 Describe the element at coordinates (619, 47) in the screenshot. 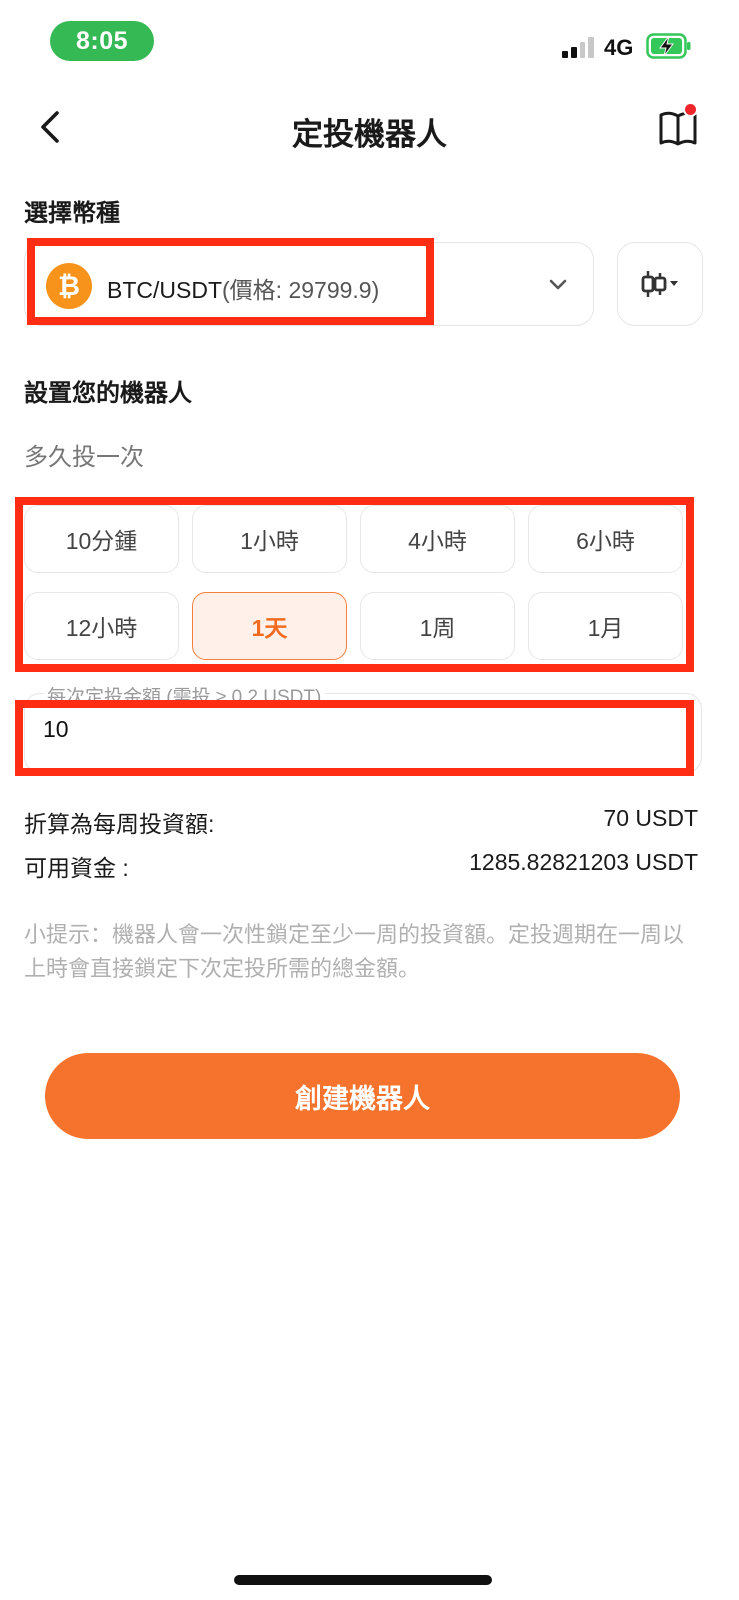

I see `network-type: 4G` at that location.